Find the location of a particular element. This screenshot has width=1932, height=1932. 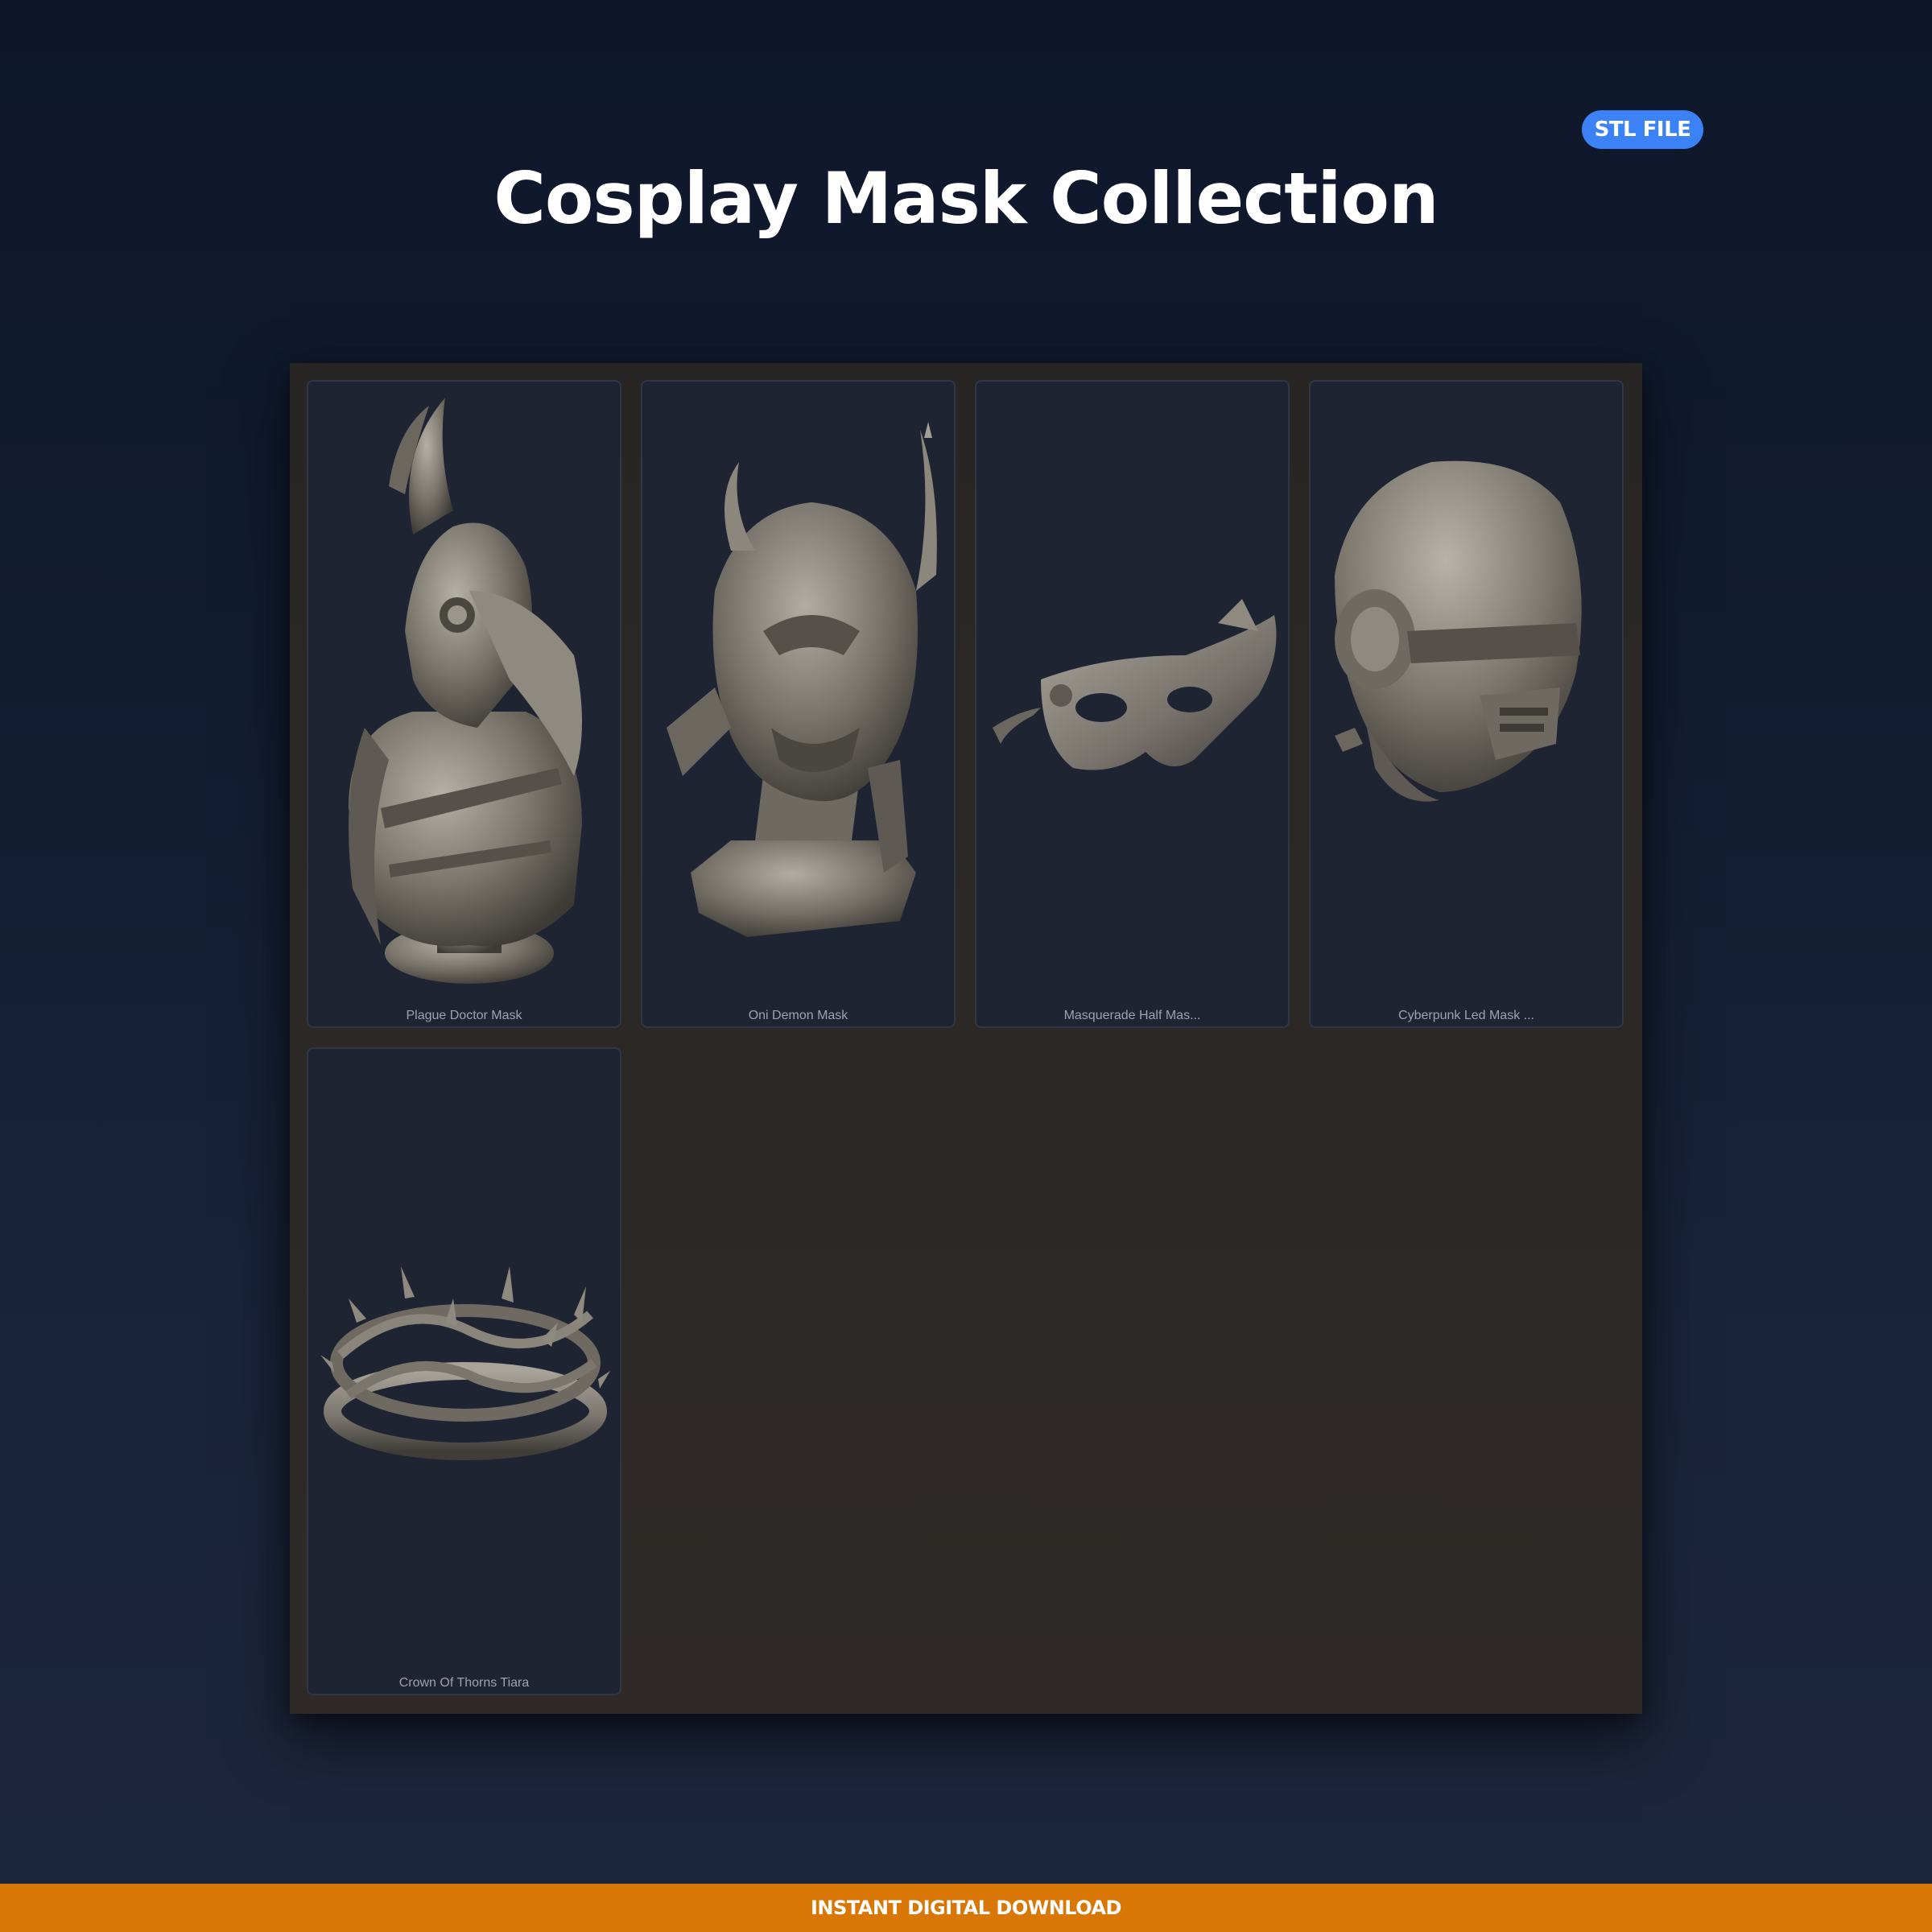

page-title: Cosplay Mask Collection is located at coordinates (966, 198).